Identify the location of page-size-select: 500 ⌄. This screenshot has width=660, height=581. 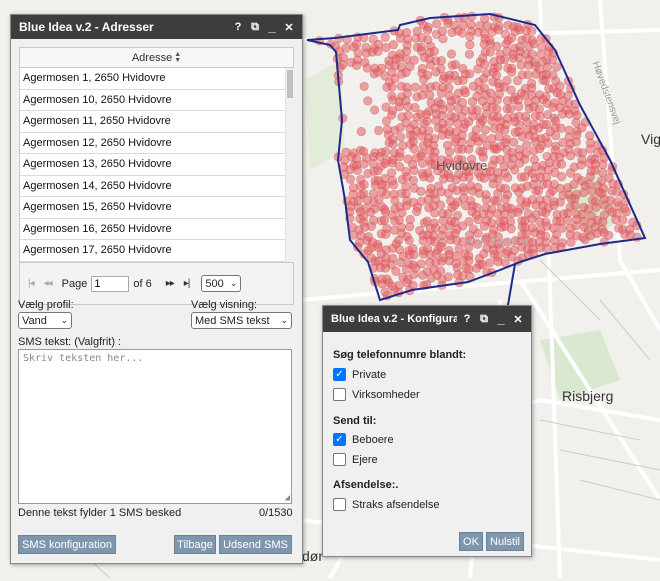
(221, 283).